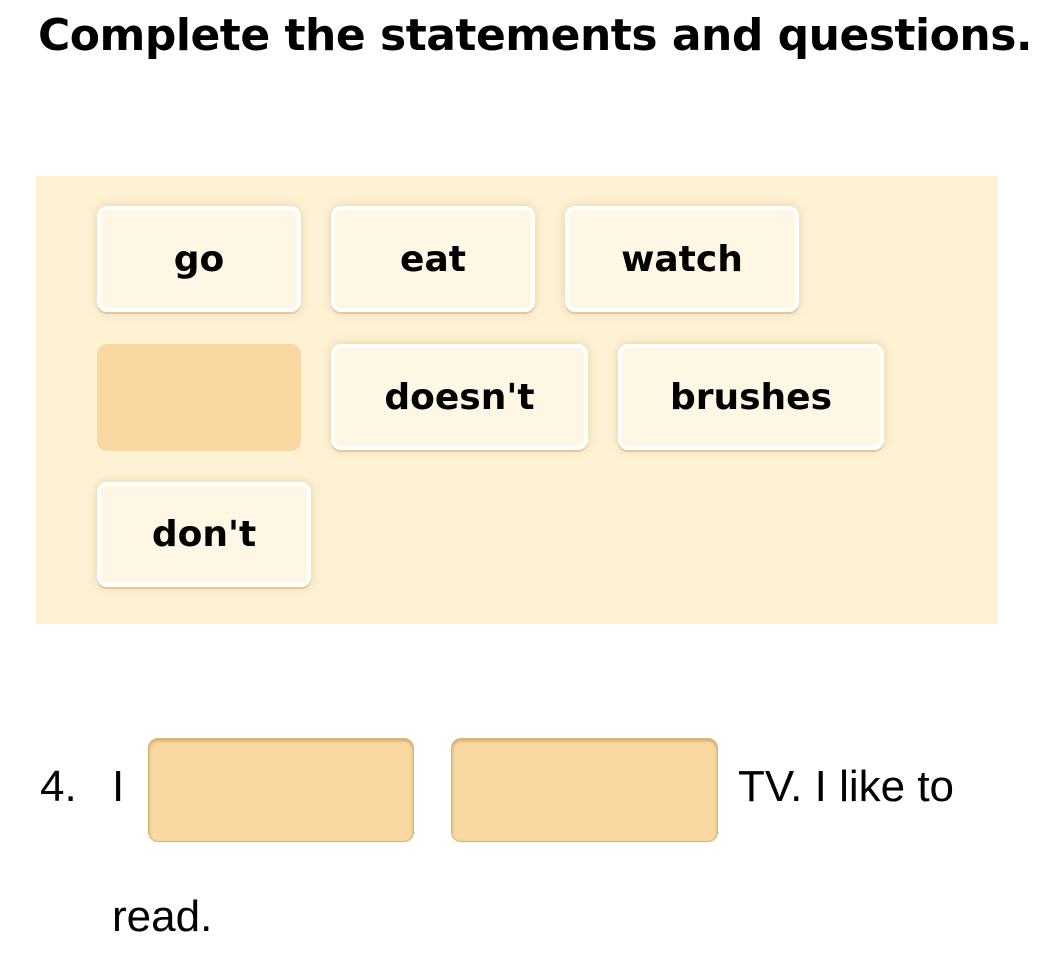 Image resolution: width=1062 pixels, height=964 pixels. I want to click on word-tile-watch: watch, so click(682, 259).